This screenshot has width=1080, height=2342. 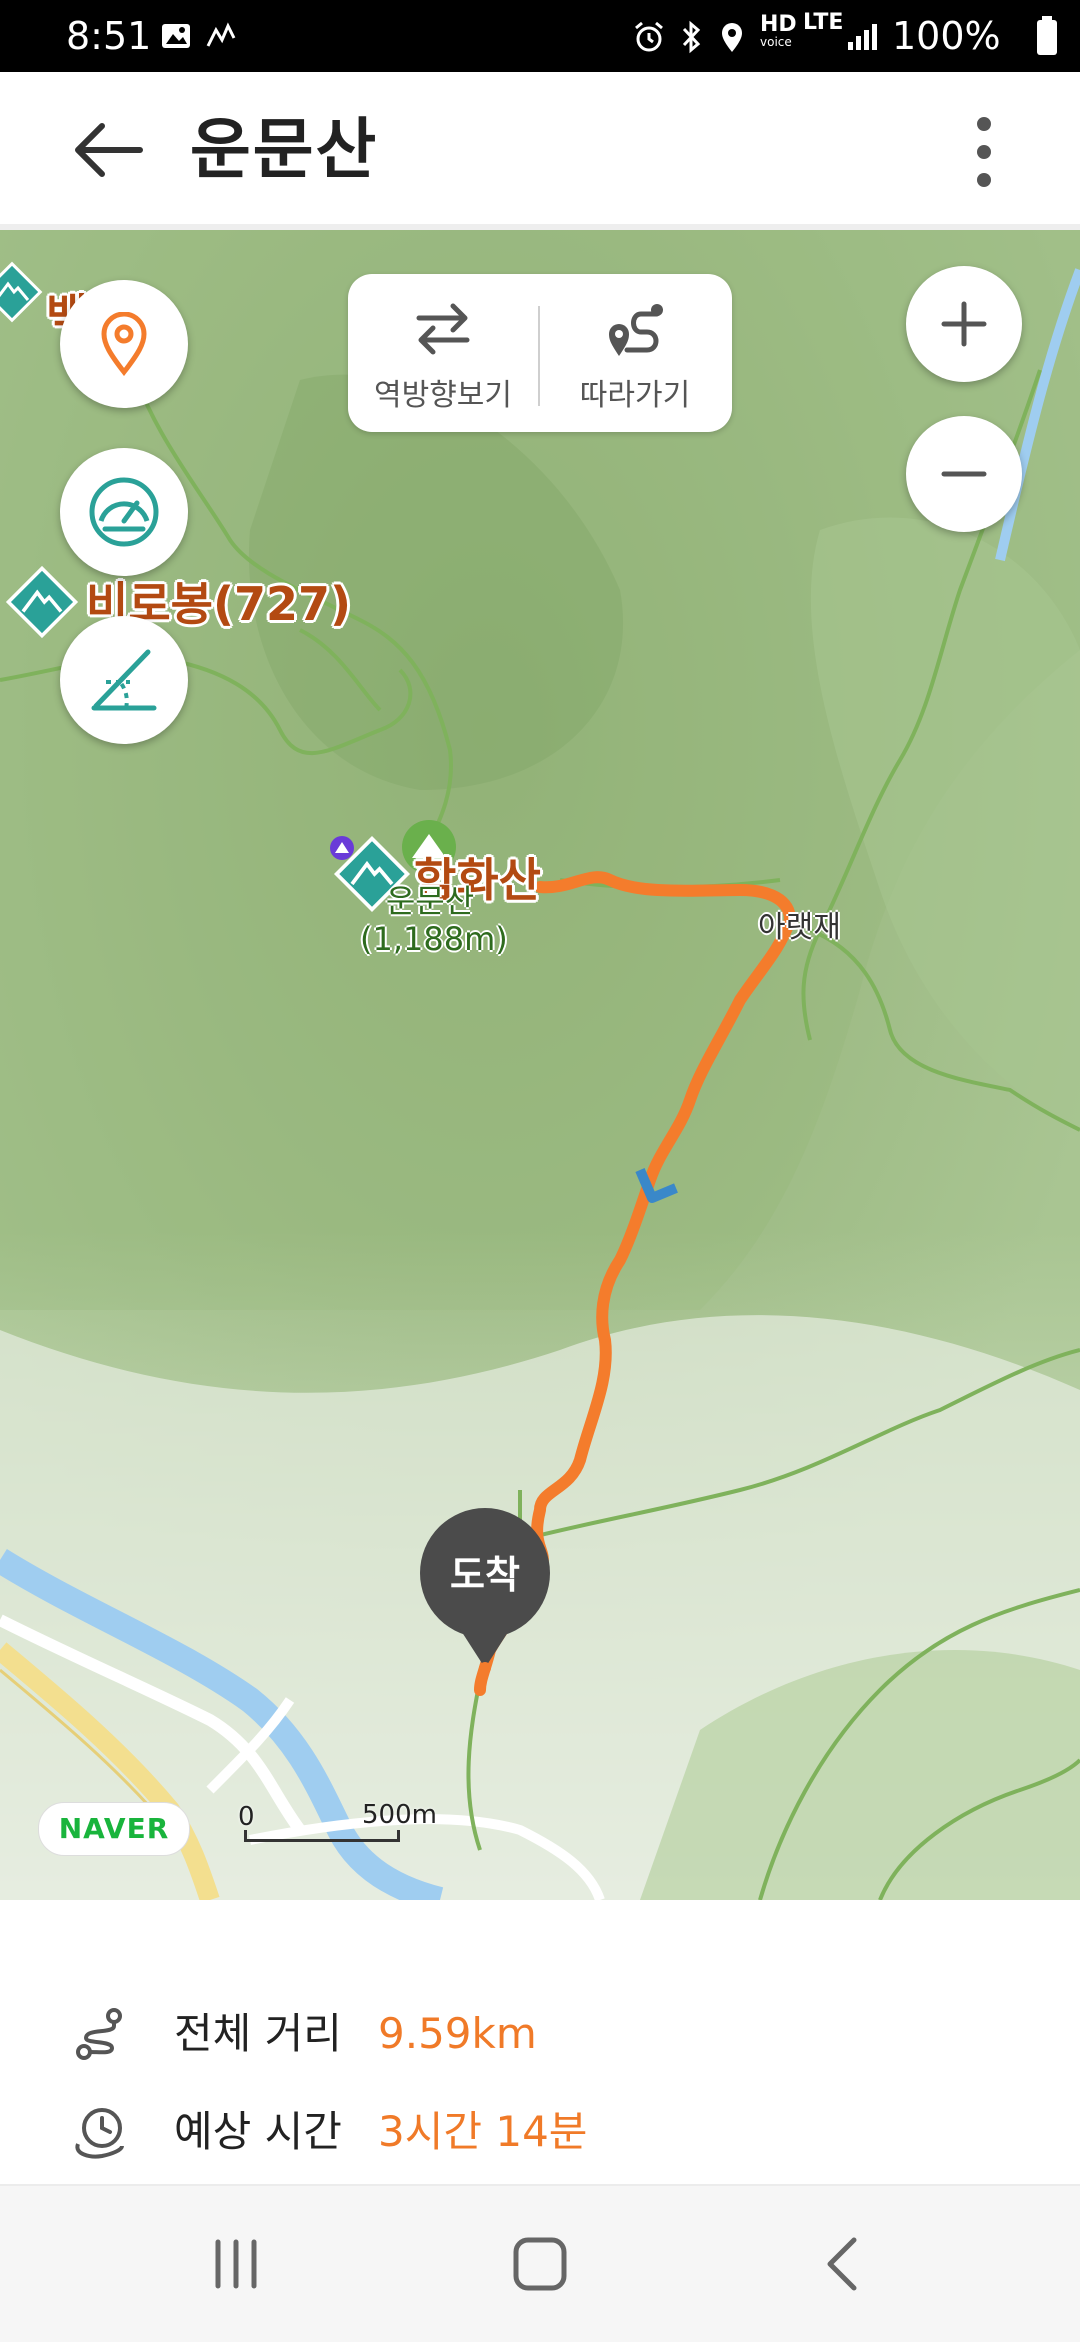 I want to click on distance-row: 전체 거리 9.59km, so click(x=540, y=2034).